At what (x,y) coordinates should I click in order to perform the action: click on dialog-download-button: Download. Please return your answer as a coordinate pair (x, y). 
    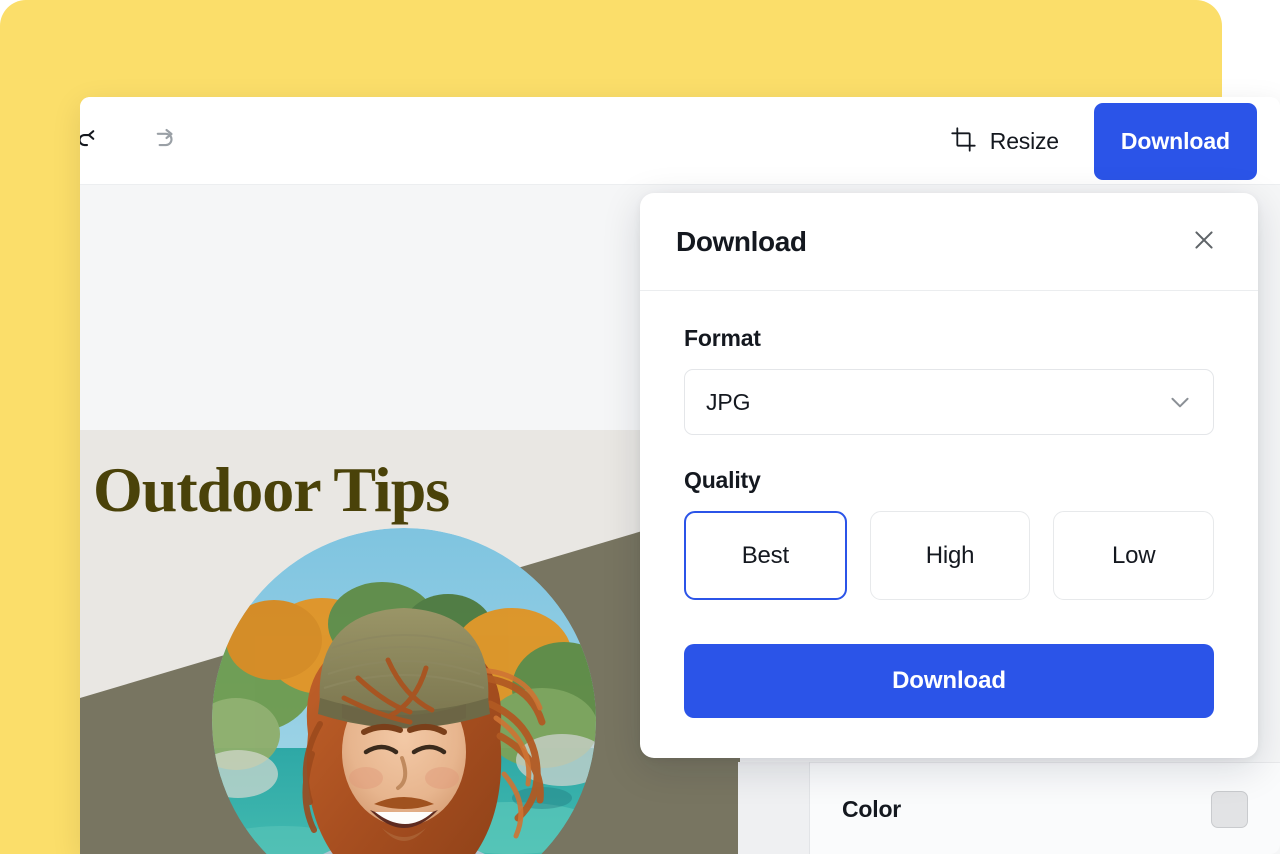
    Looking at the image, I should click on (949, 681).